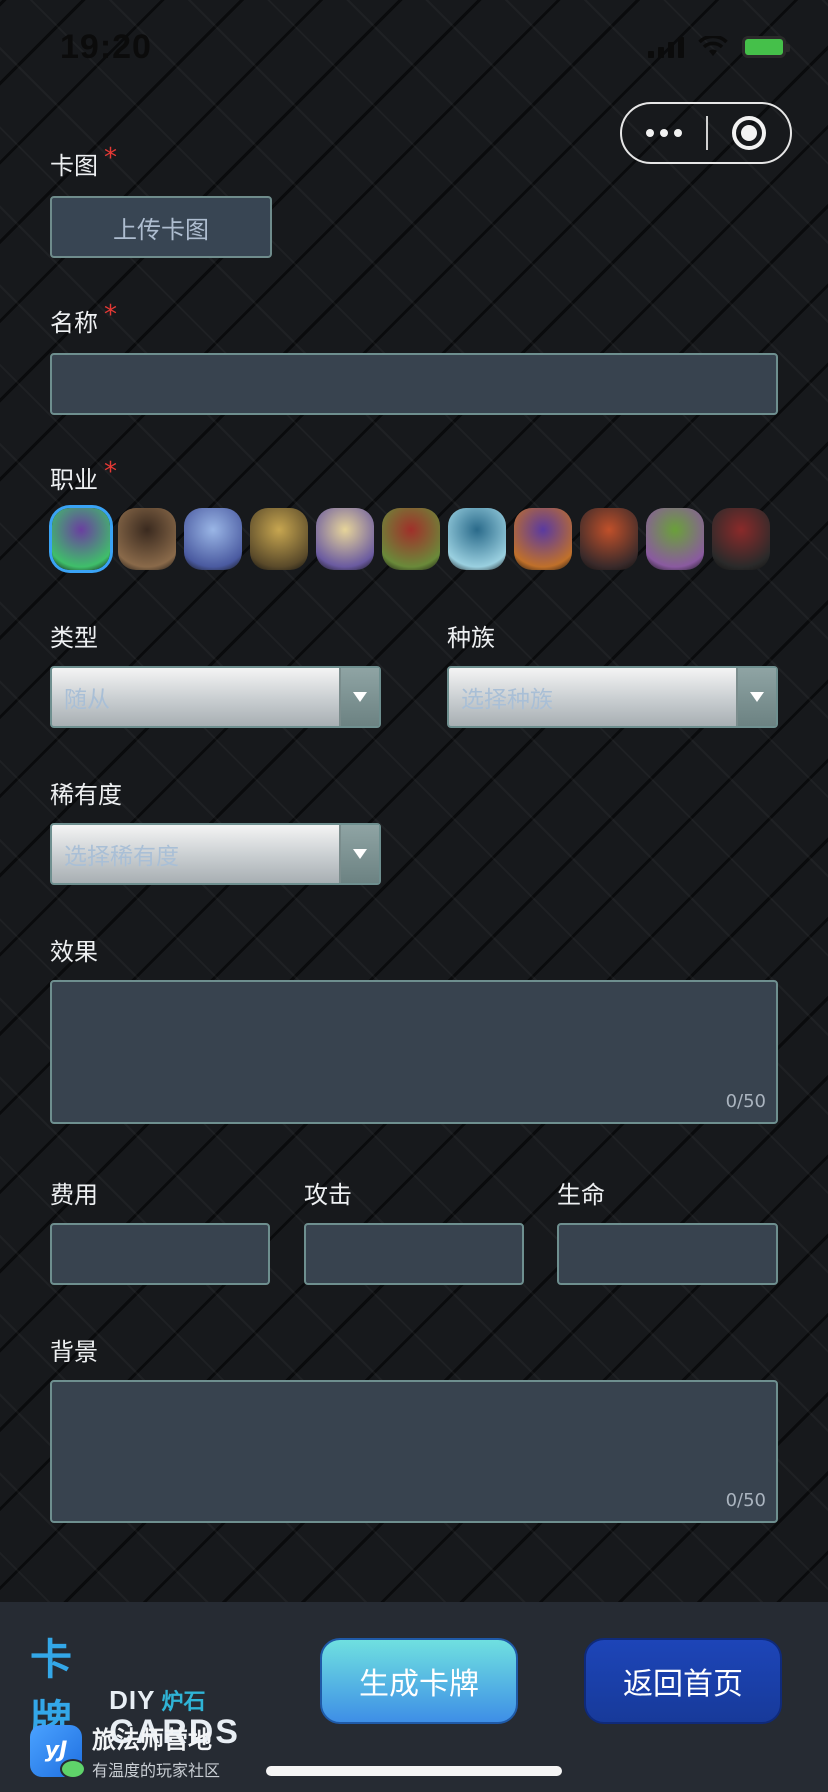 The width and height of the screenshot is (828, 1792). What do you see at coordinates (83, 318) in the screenshot?
I see `name-label: 名称 *` at bounding box center [83, 318].